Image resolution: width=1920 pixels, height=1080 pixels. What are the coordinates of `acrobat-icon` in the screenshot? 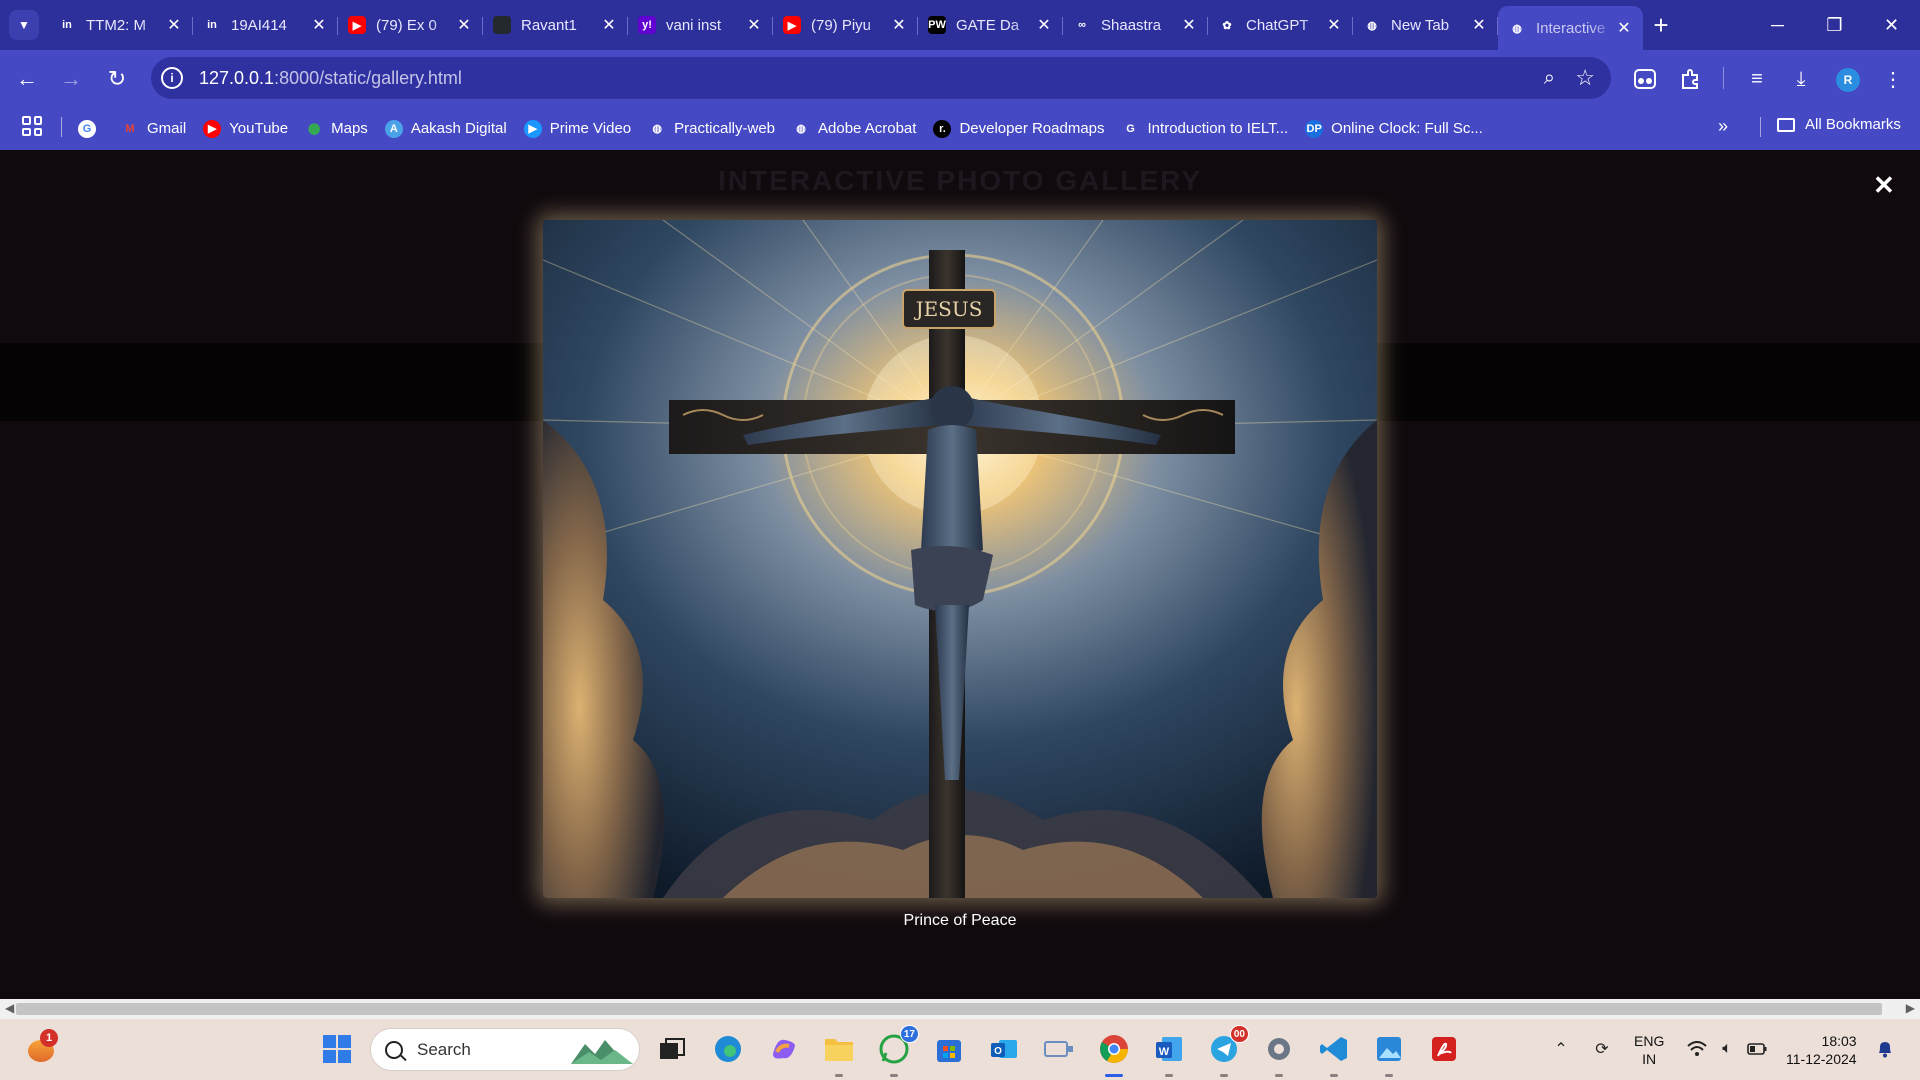 It's located at (1444, 1049).